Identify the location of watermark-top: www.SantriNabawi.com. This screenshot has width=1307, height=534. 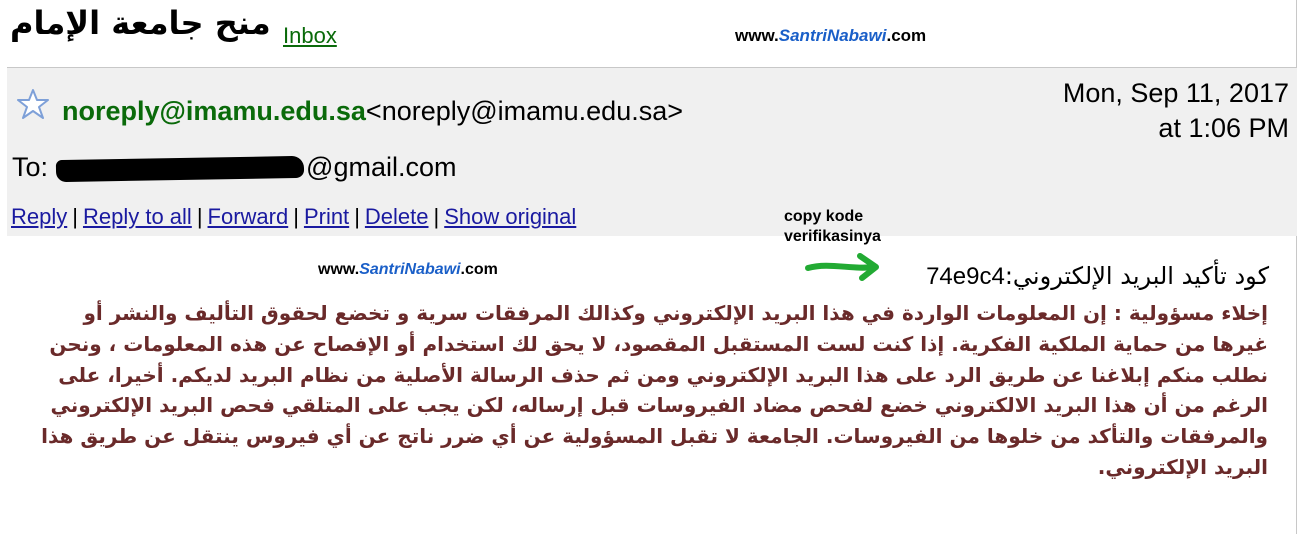
(830, 36).